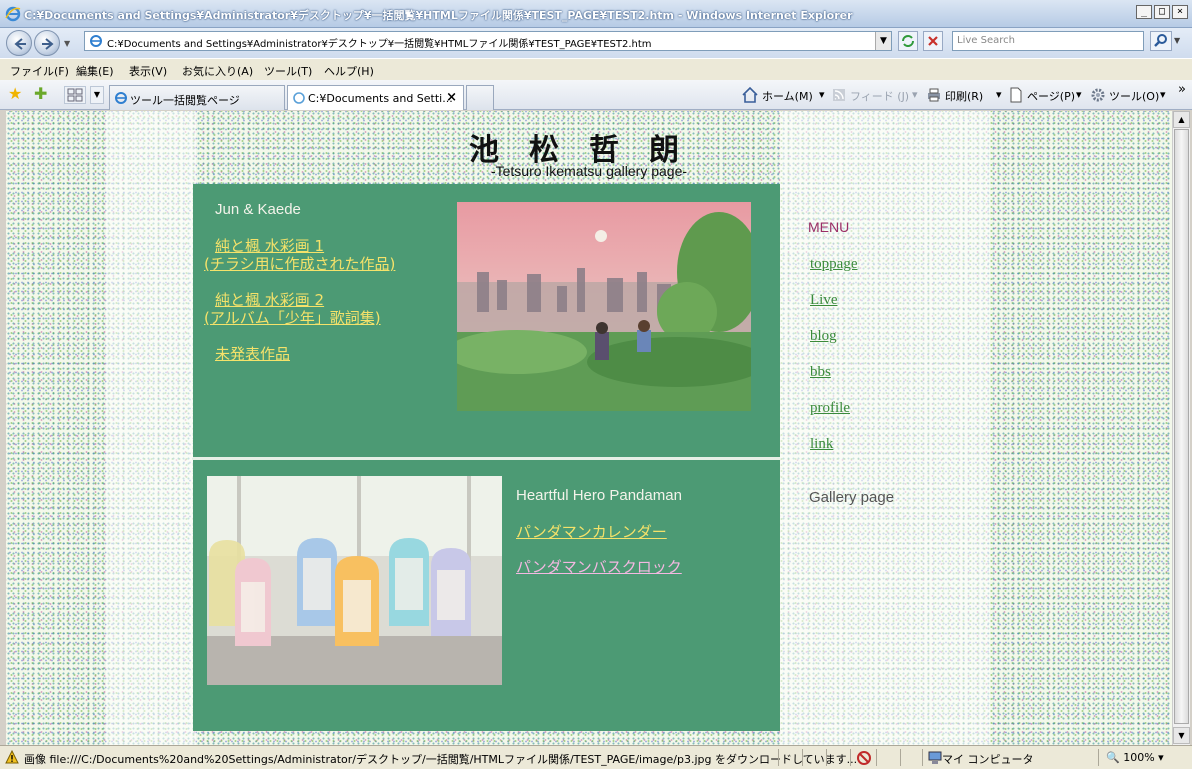 The image size is (1192, 769). I want to click on watercolor-1-link-sub: (チラシ用に作成された作品), so click(299, 263).